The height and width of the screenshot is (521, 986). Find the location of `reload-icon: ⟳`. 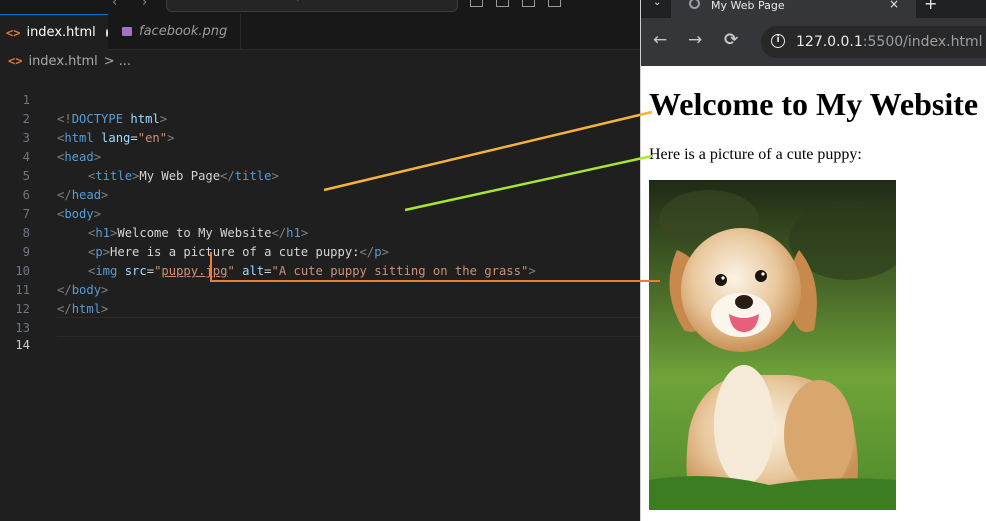

reload-icon: ⟳ is located at coordinates (731, 40).